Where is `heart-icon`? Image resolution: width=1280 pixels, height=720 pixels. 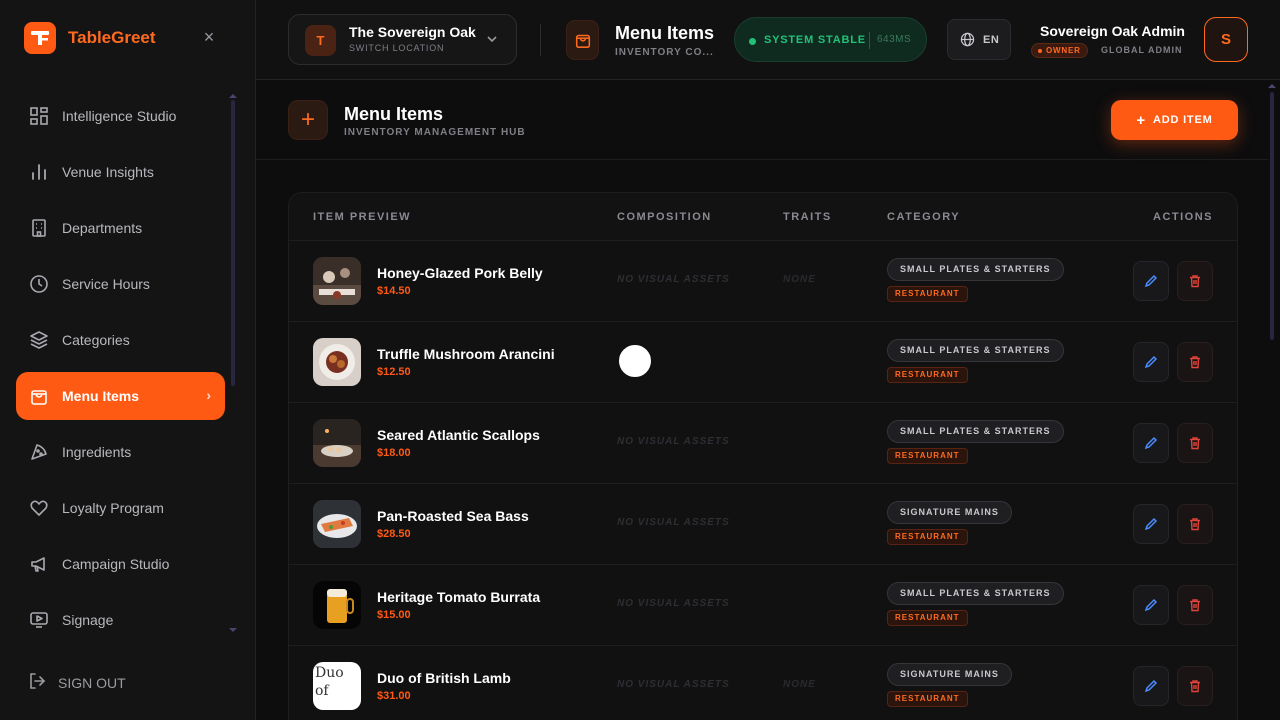 heart-icon is located at coordinates (39, 508).